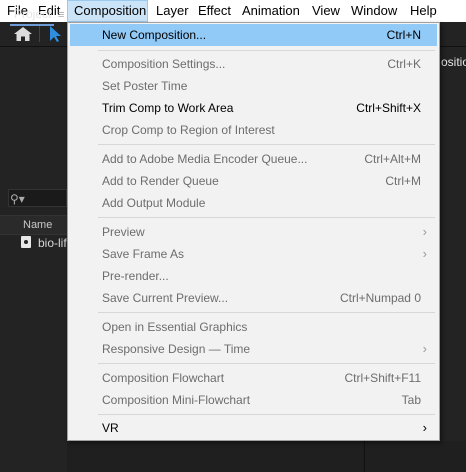  I want to click on menu-item-shortcut: Ctrl+N, so click(403, 35).